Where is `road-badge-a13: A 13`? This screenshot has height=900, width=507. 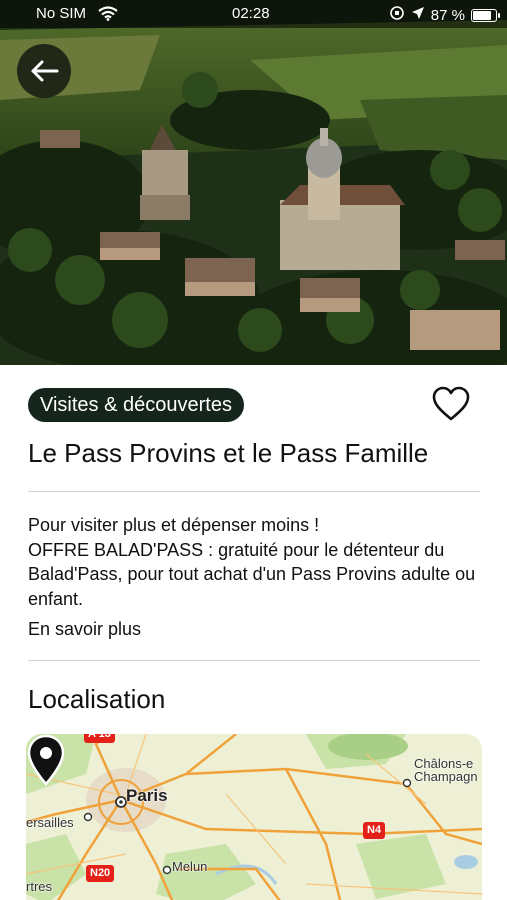
road-badge-a13: A 13 is located at coordinates (99, 738).